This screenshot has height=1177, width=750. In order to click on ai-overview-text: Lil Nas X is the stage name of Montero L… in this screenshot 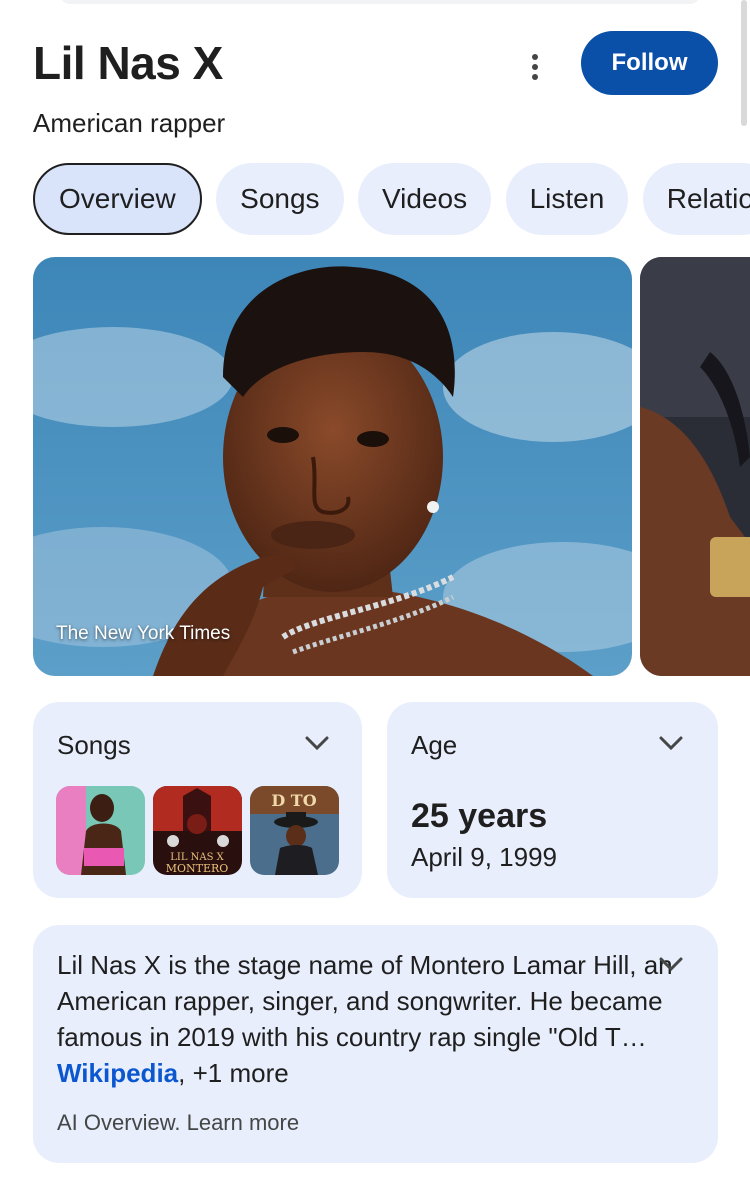, I will do `click(377, 1019)`.